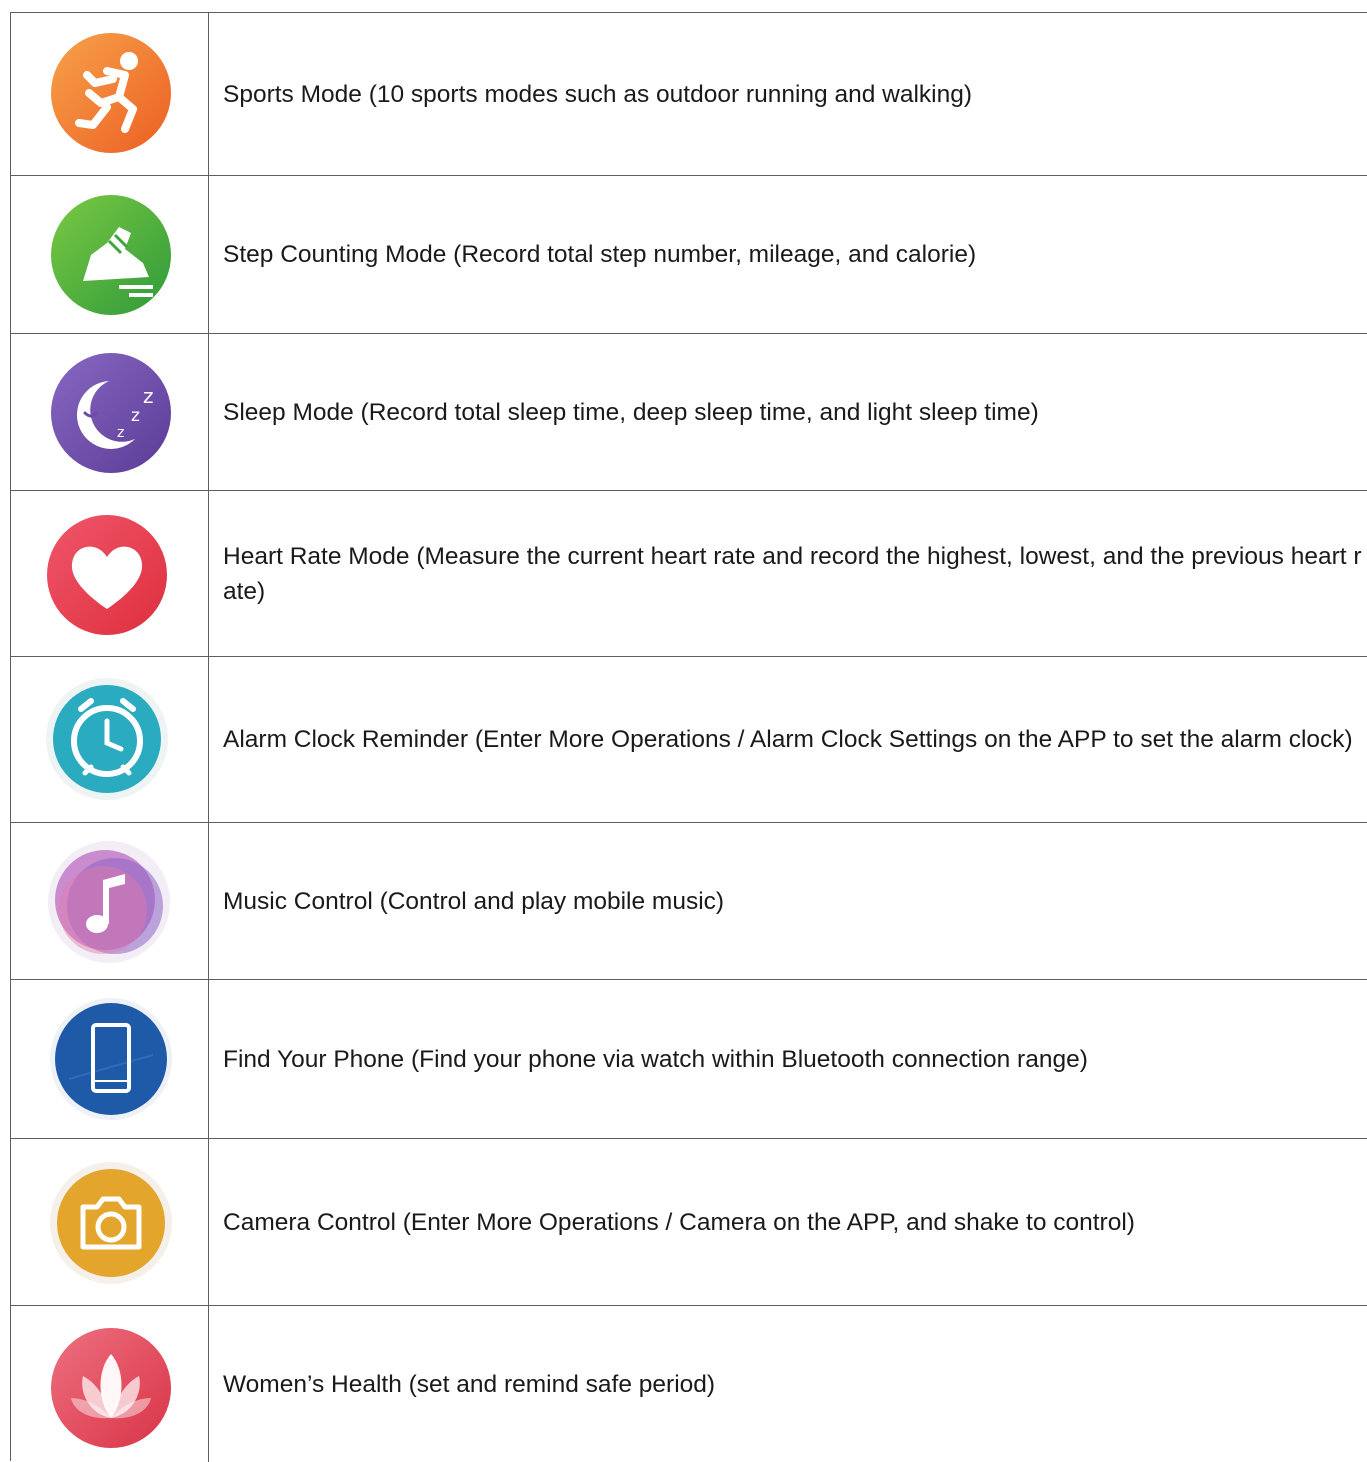 This screenshot has width=1367, height=1462. I want to click on alarm-clock-icon, so click(107, 739).